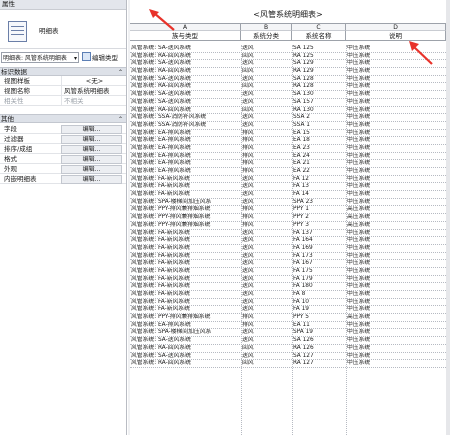  Describe the element at coordinates (63, 118) in the screenshot. I see `section-other: 其他 ⌃` at that location.